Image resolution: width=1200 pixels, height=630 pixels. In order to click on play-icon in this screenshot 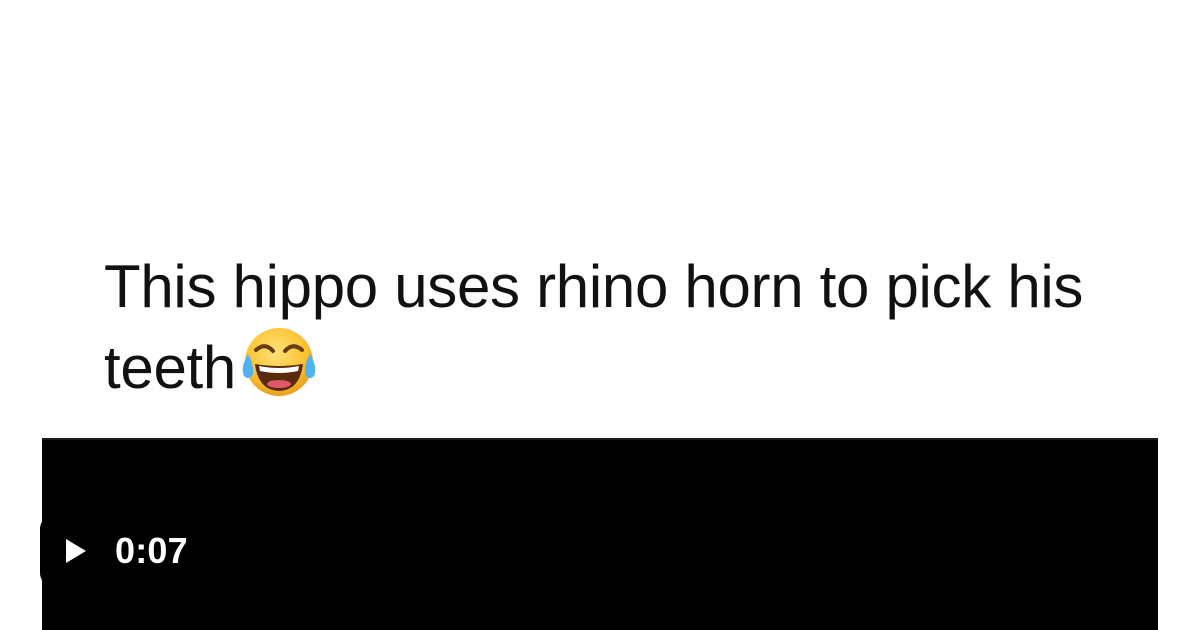, I will do `click(76, 551)`.